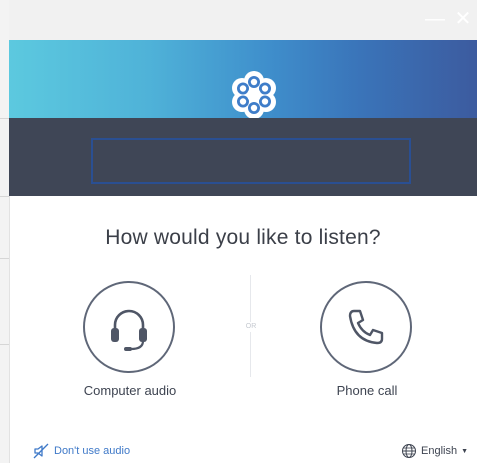  Describe the element at coordinates (254, 95) in the screenshot. I see `gotomeeting-flower-icon` at that location.